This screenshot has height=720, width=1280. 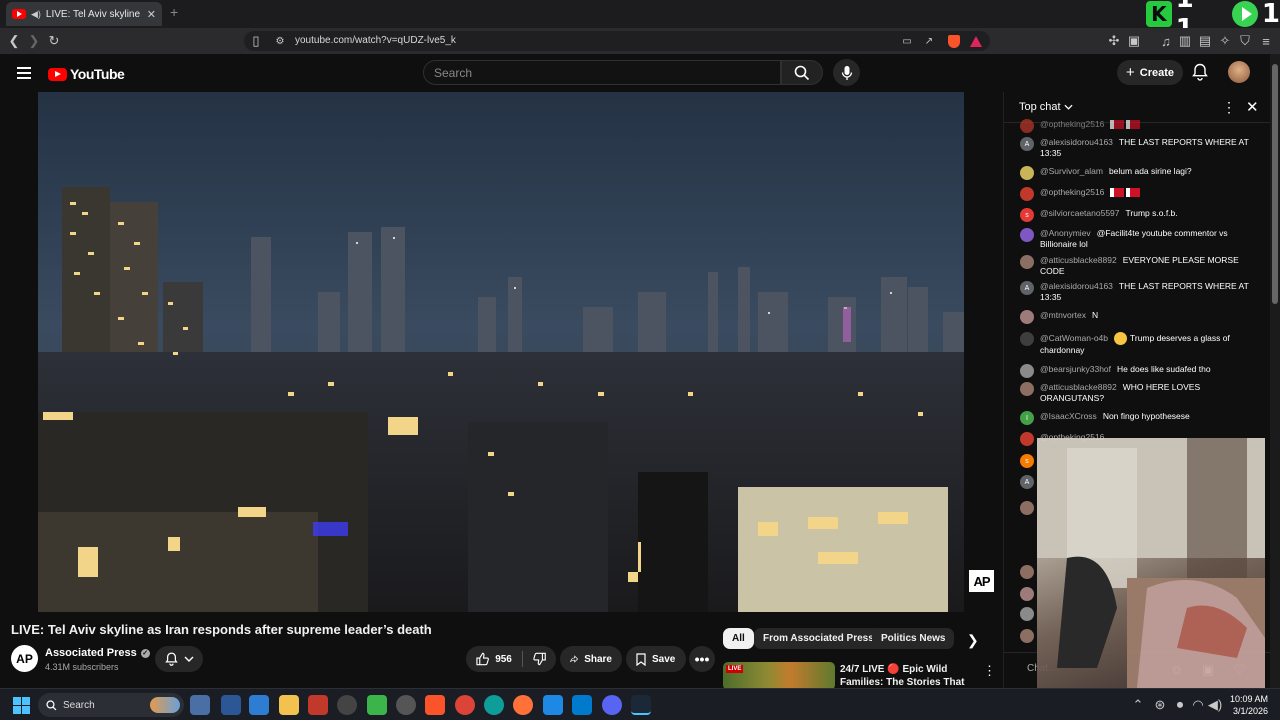 What do you see at coordinates (465, 705) in the screenshot?
I see `chrome-icon` at bounding box center [465, 705].